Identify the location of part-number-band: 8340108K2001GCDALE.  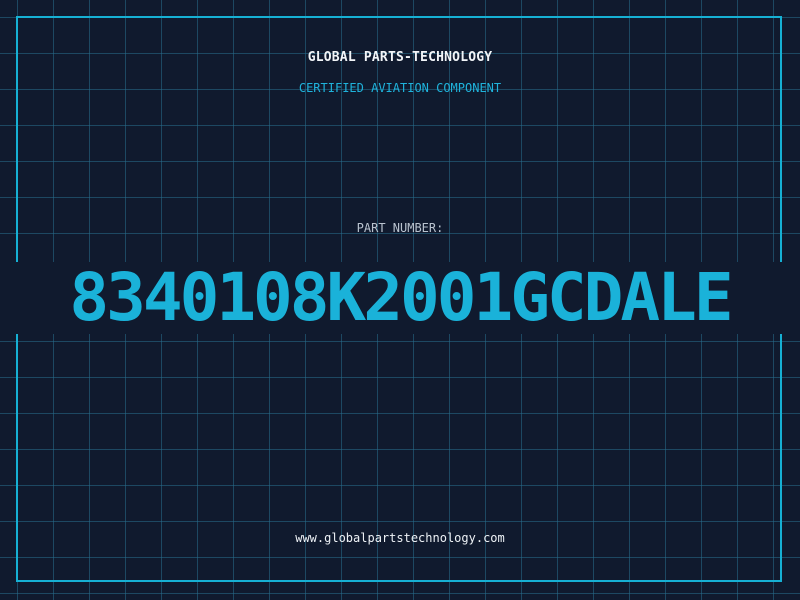
(400, 298).